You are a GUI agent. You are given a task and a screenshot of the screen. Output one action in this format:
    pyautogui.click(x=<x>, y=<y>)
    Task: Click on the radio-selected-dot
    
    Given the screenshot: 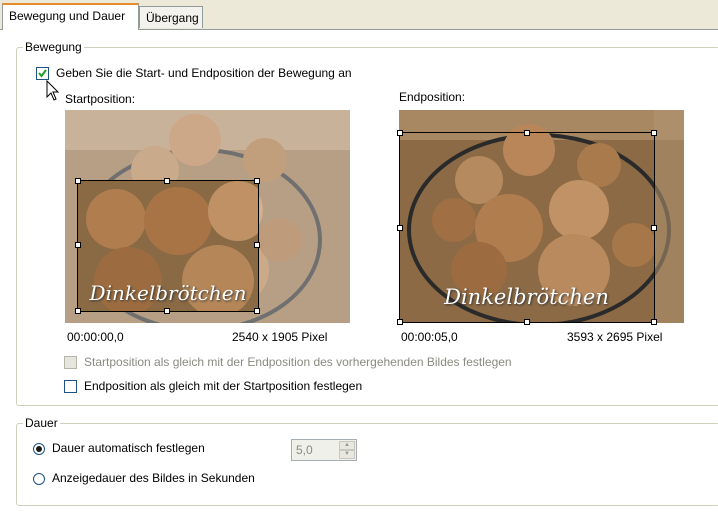 What is the action you would take?
    pyautogui.click(x=39, y=449)
    